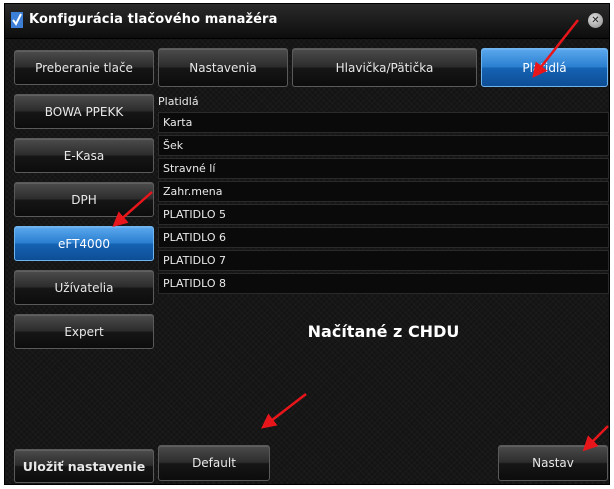 This screenshot has height=489, width=614. What do you see at coordinates (383, 237) in the screenshot?
I see `list-item: PLATIDLO 6` at bounding box center [383, 237].